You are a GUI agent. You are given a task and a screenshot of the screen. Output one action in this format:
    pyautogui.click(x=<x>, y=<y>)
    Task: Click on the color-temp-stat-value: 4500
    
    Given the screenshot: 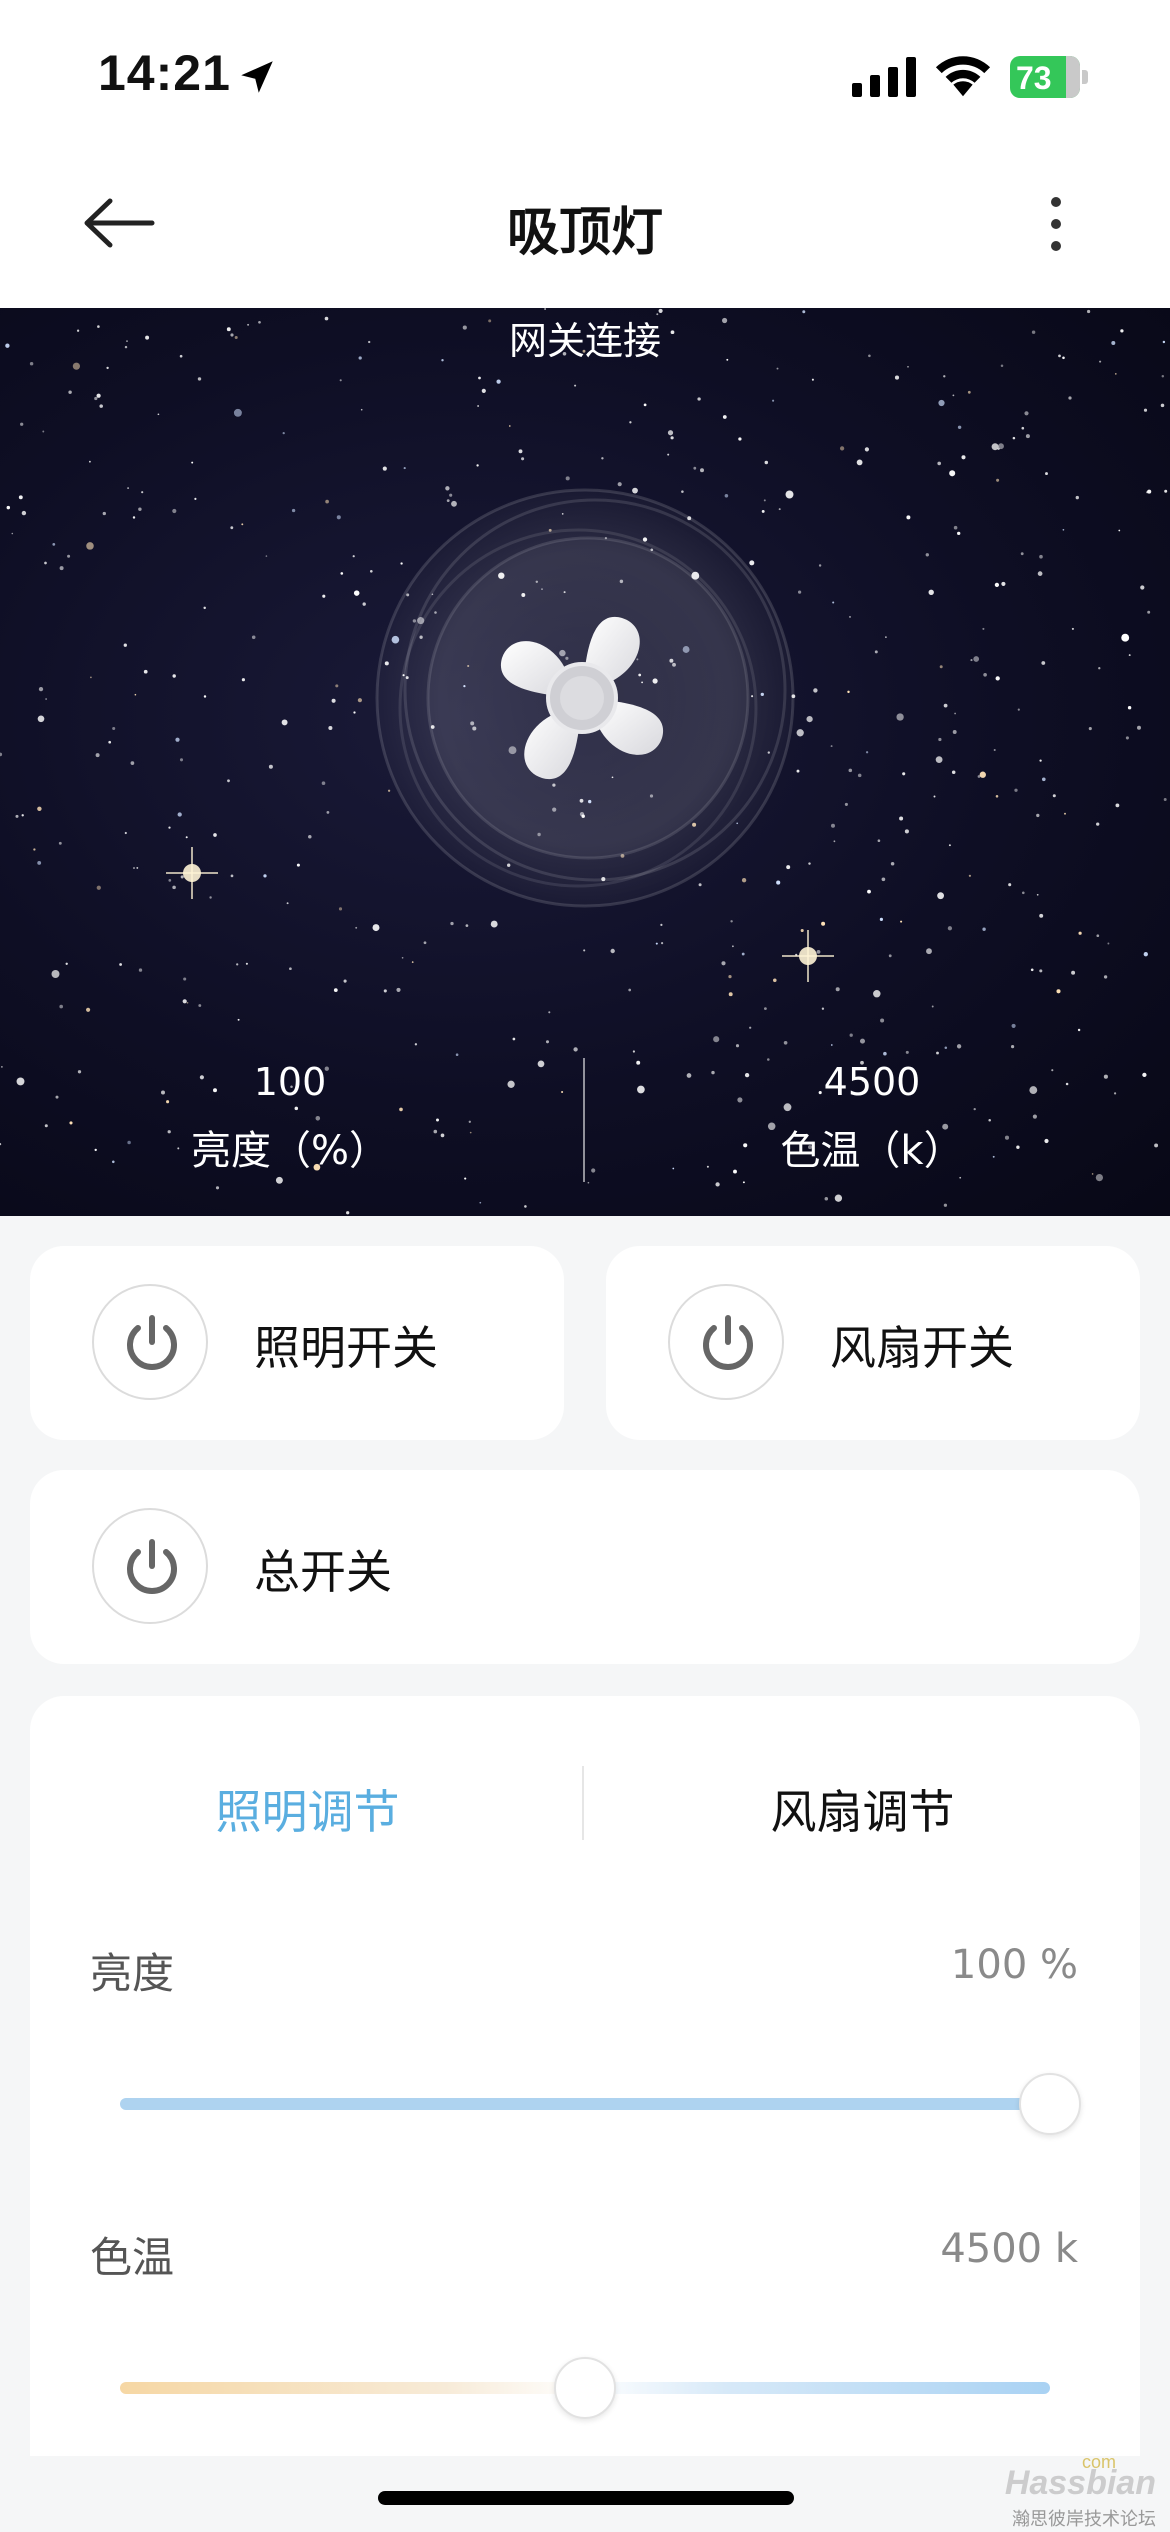 What is the action you would take?
    pyautogui.click(x=872, y=1082)
    